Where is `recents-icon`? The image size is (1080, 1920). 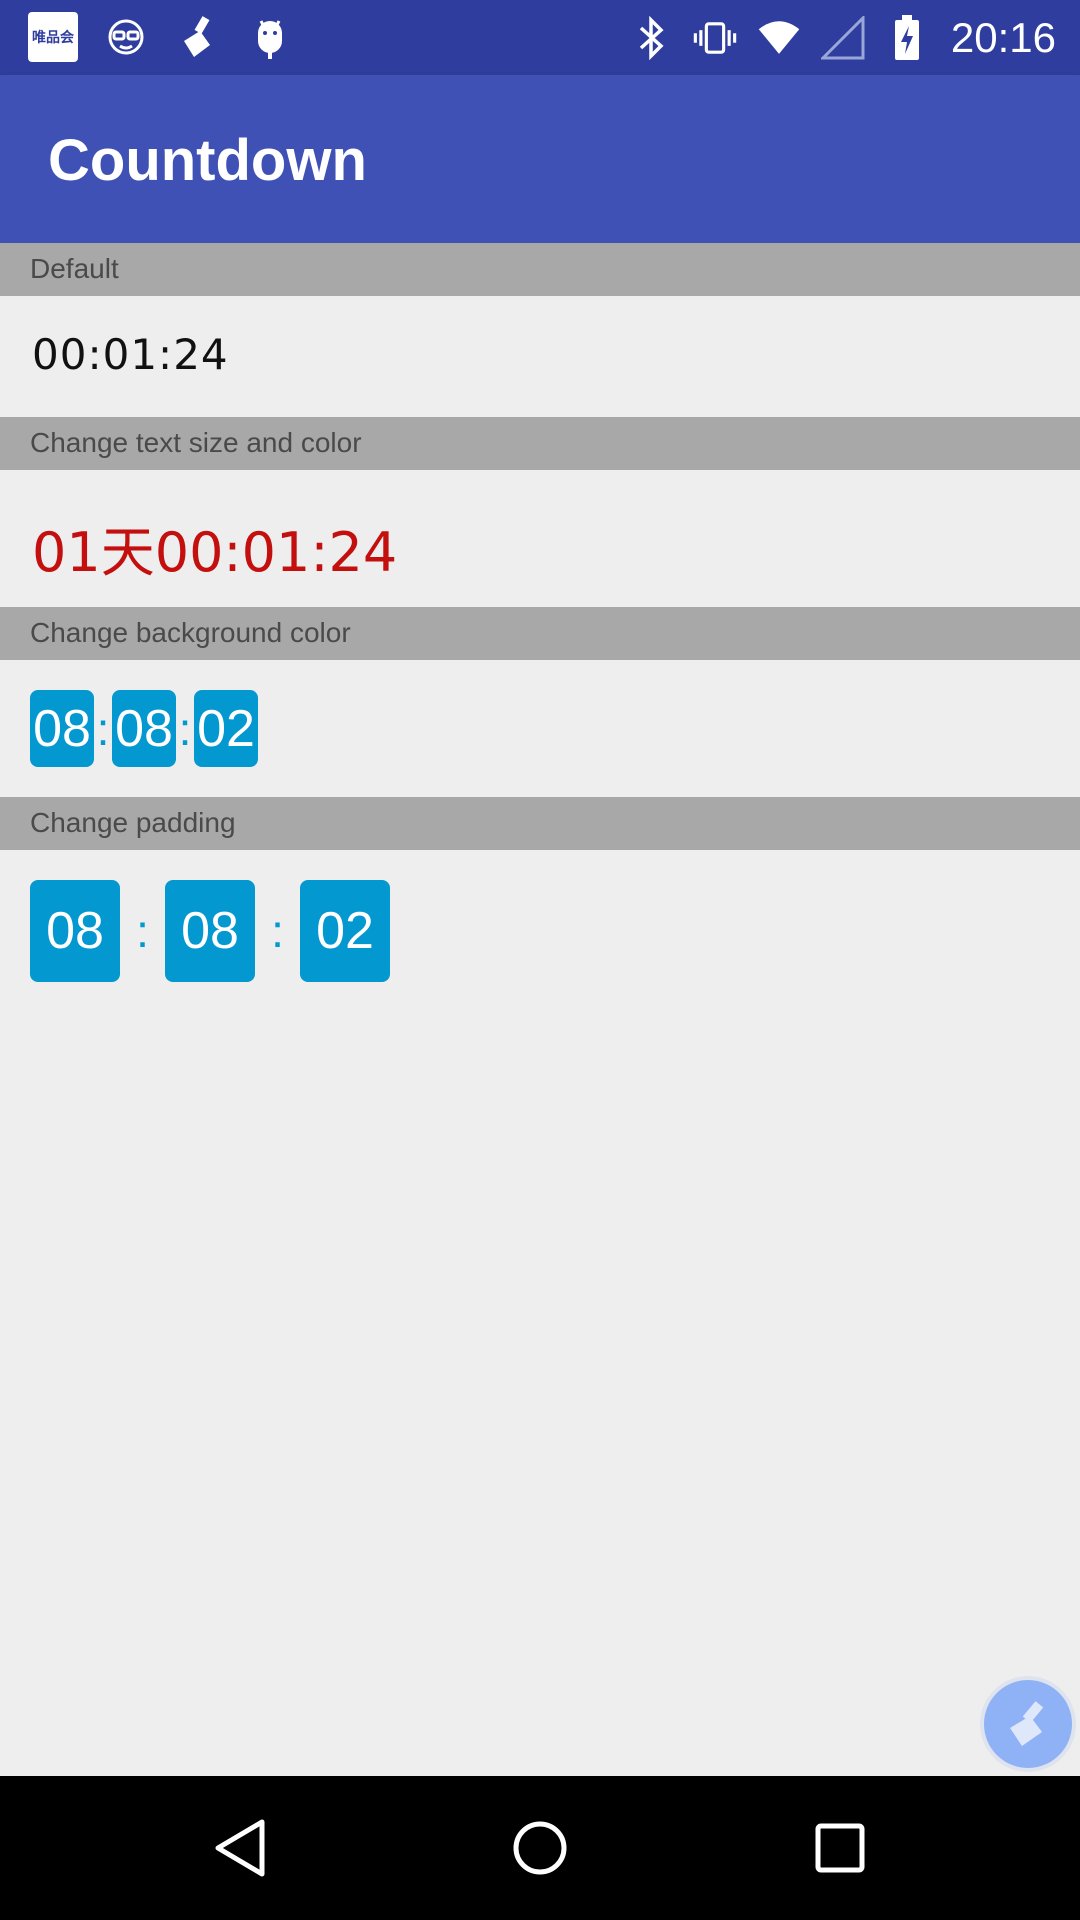 recents-icon is located at coordinates (840, 1848).